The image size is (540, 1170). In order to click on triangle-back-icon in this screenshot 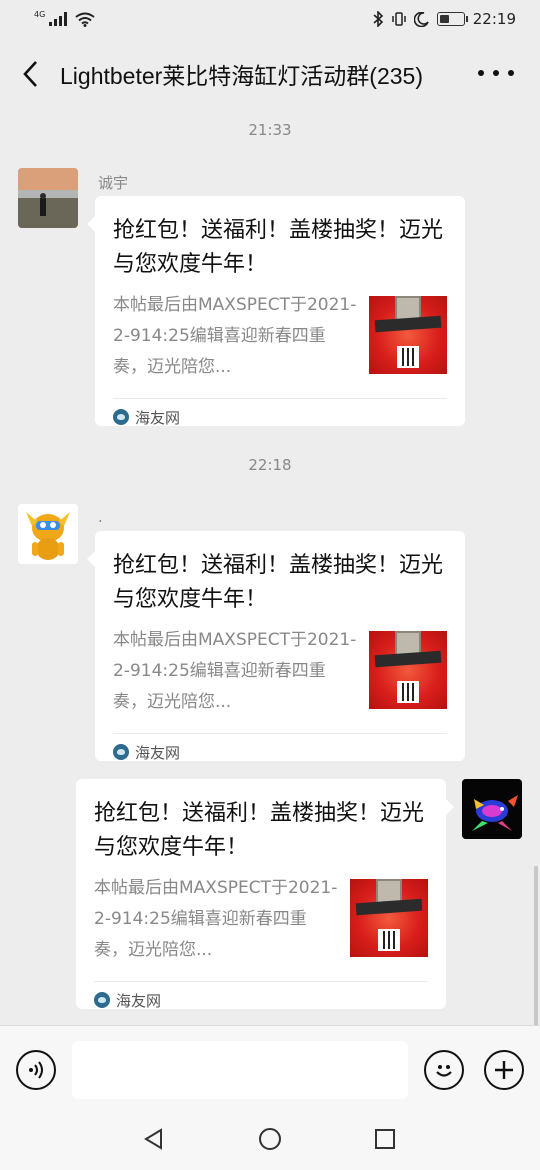, I will do `click(153, 1139)`.